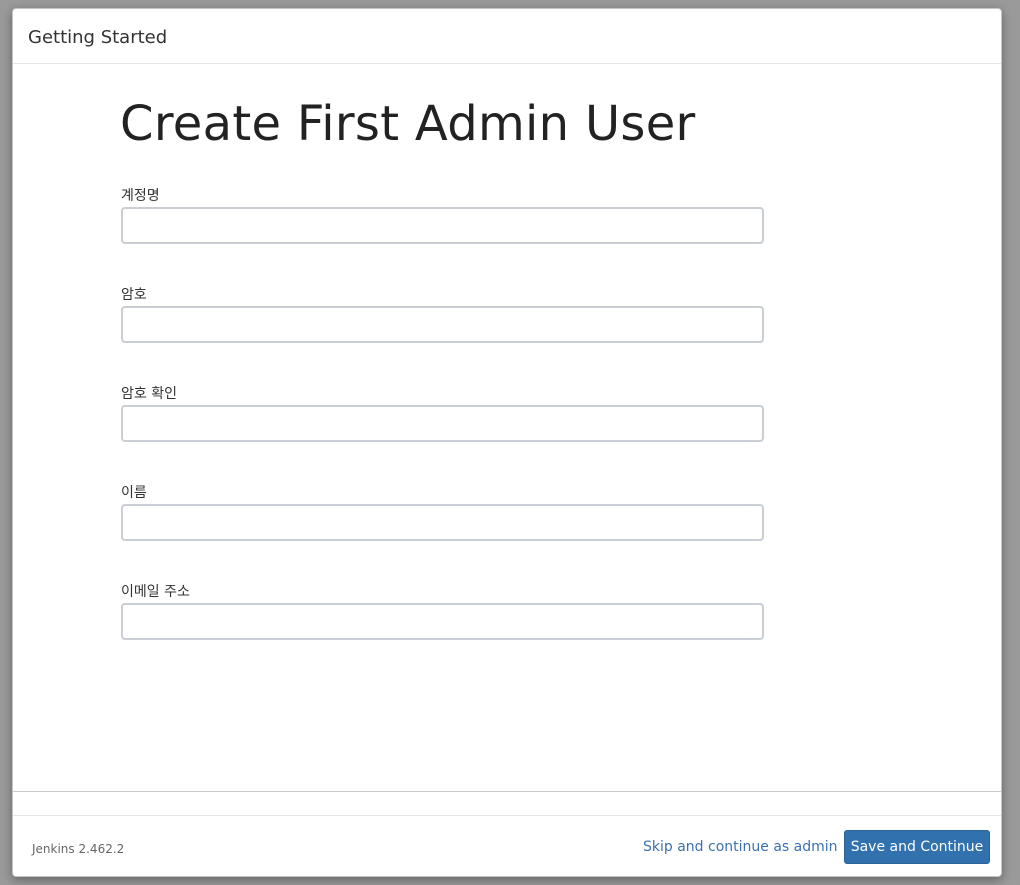 The height and width of the screenshot is (885, 1020). Describe the element at coordinates (442, 522) in the screenshot. I see `fullname-field` at that location.